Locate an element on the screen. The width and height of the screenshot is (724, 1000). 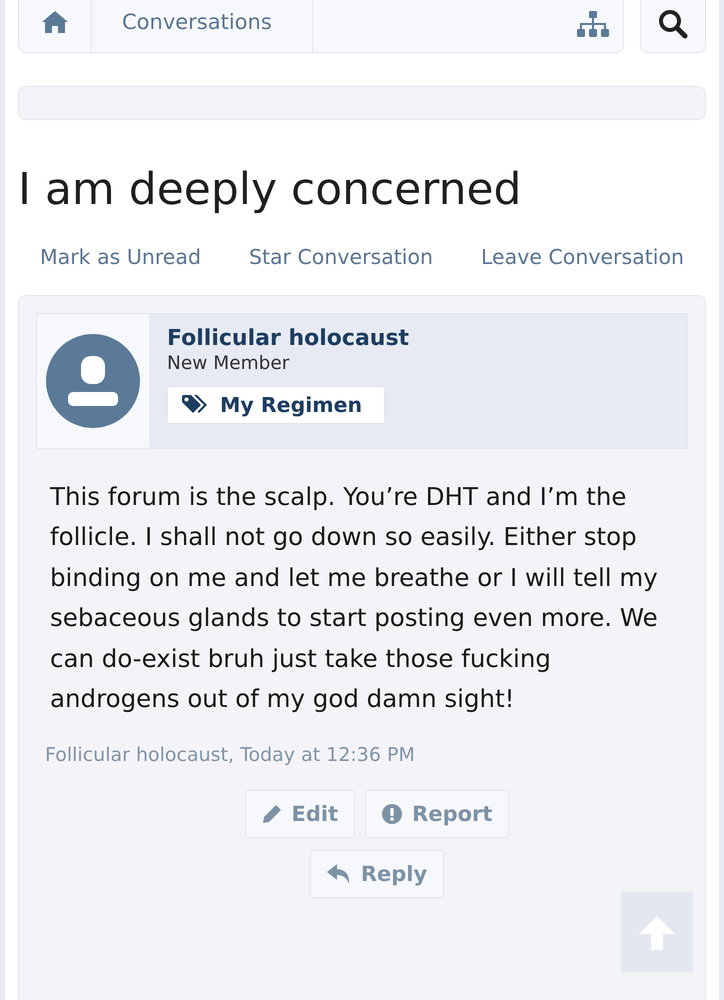
action-link: Leave Conversation is located at coordinates (582, 256).